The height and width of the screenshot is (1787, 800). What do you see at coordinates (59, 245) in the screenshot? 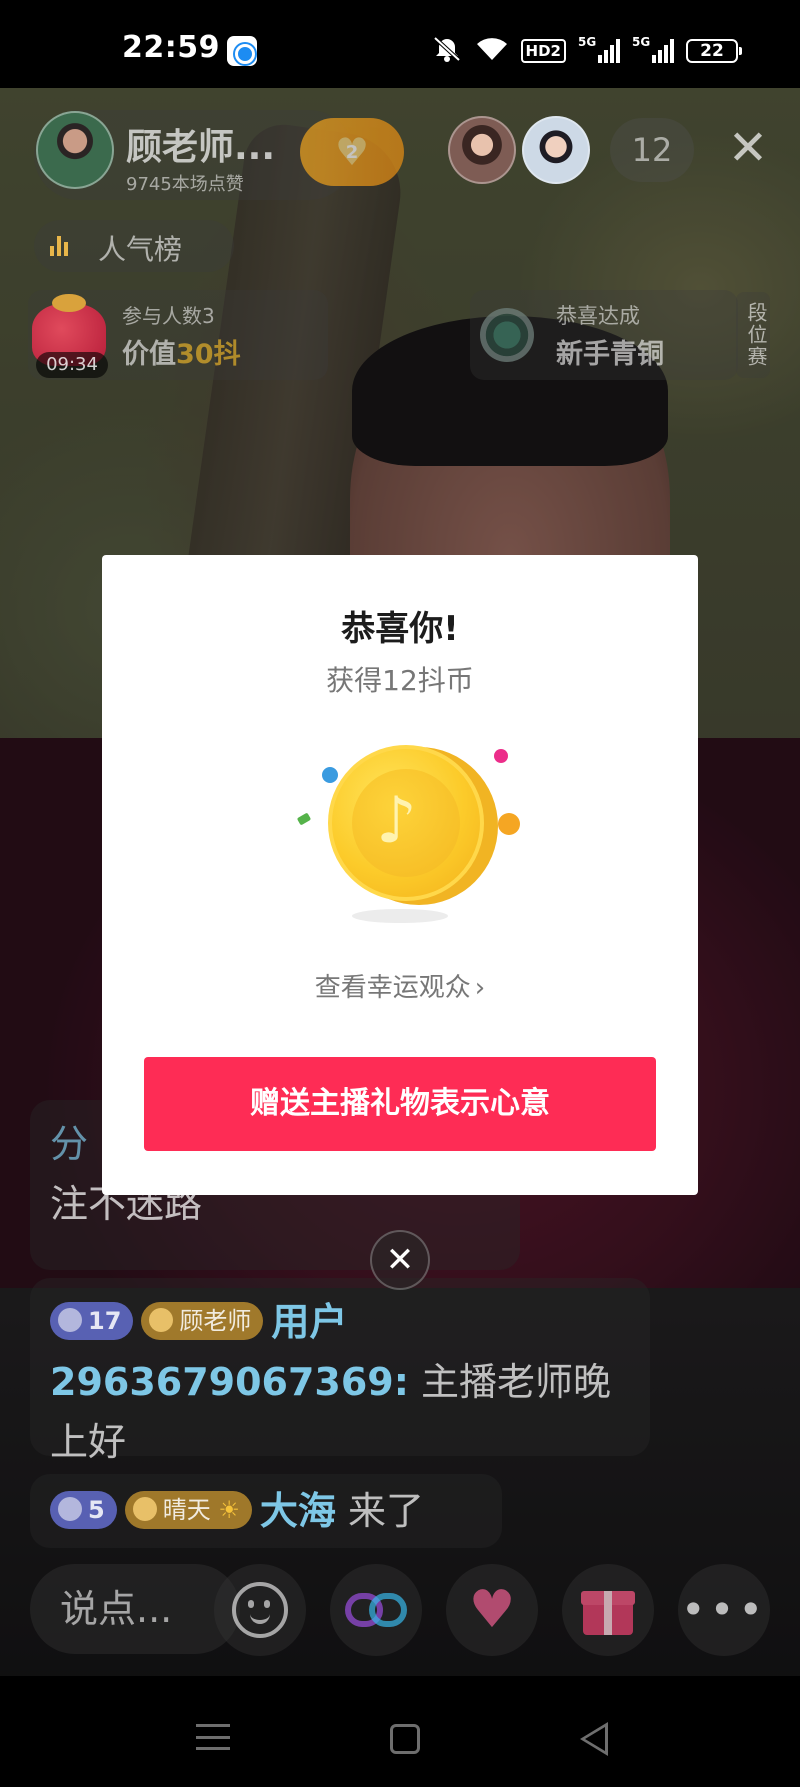
I see `bar-chart-icon` at bounding box center [59, 245].